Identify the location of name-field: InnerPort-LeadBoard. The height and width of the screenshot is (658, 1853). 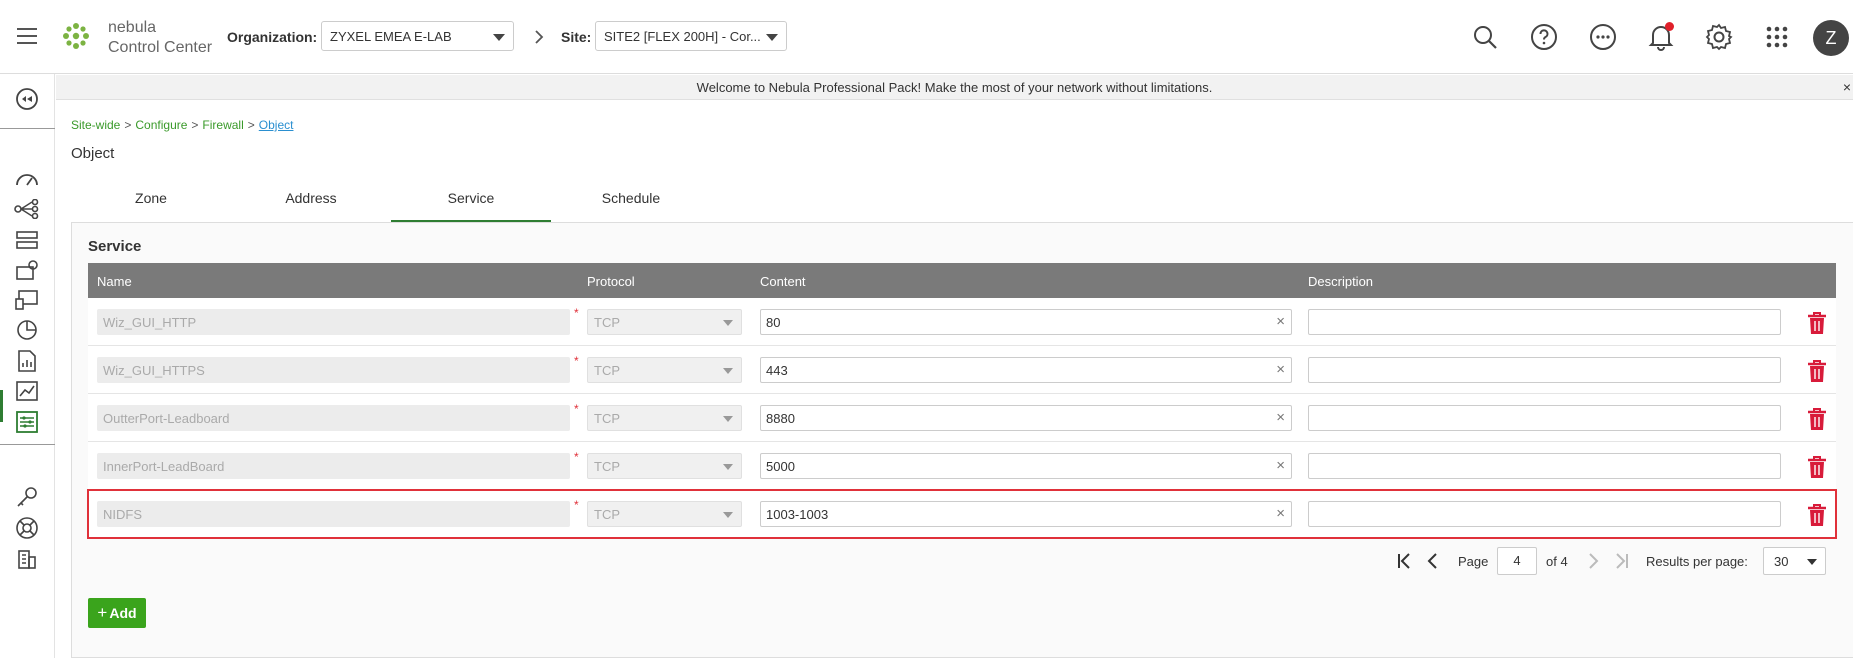
(333, 466).